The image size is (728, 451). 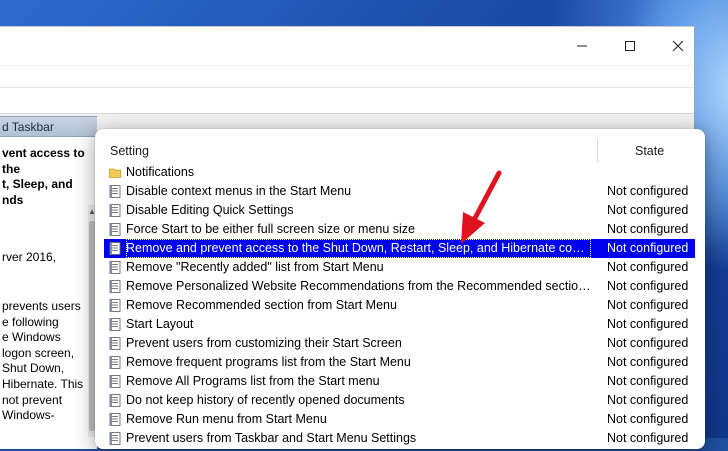 I want to click on column-header-setting: Setting, so click(x=129, y=146).